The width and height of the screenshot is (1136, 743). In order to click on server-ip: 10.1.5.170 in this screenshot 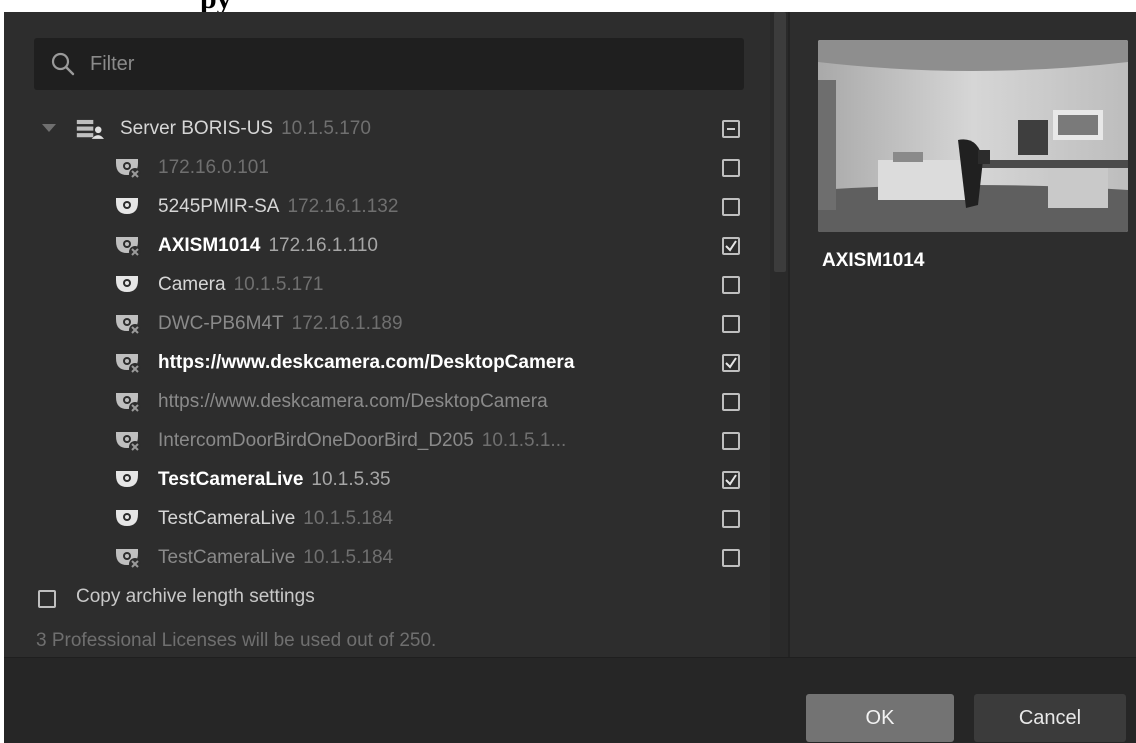, I will do `click(326, 128)`.